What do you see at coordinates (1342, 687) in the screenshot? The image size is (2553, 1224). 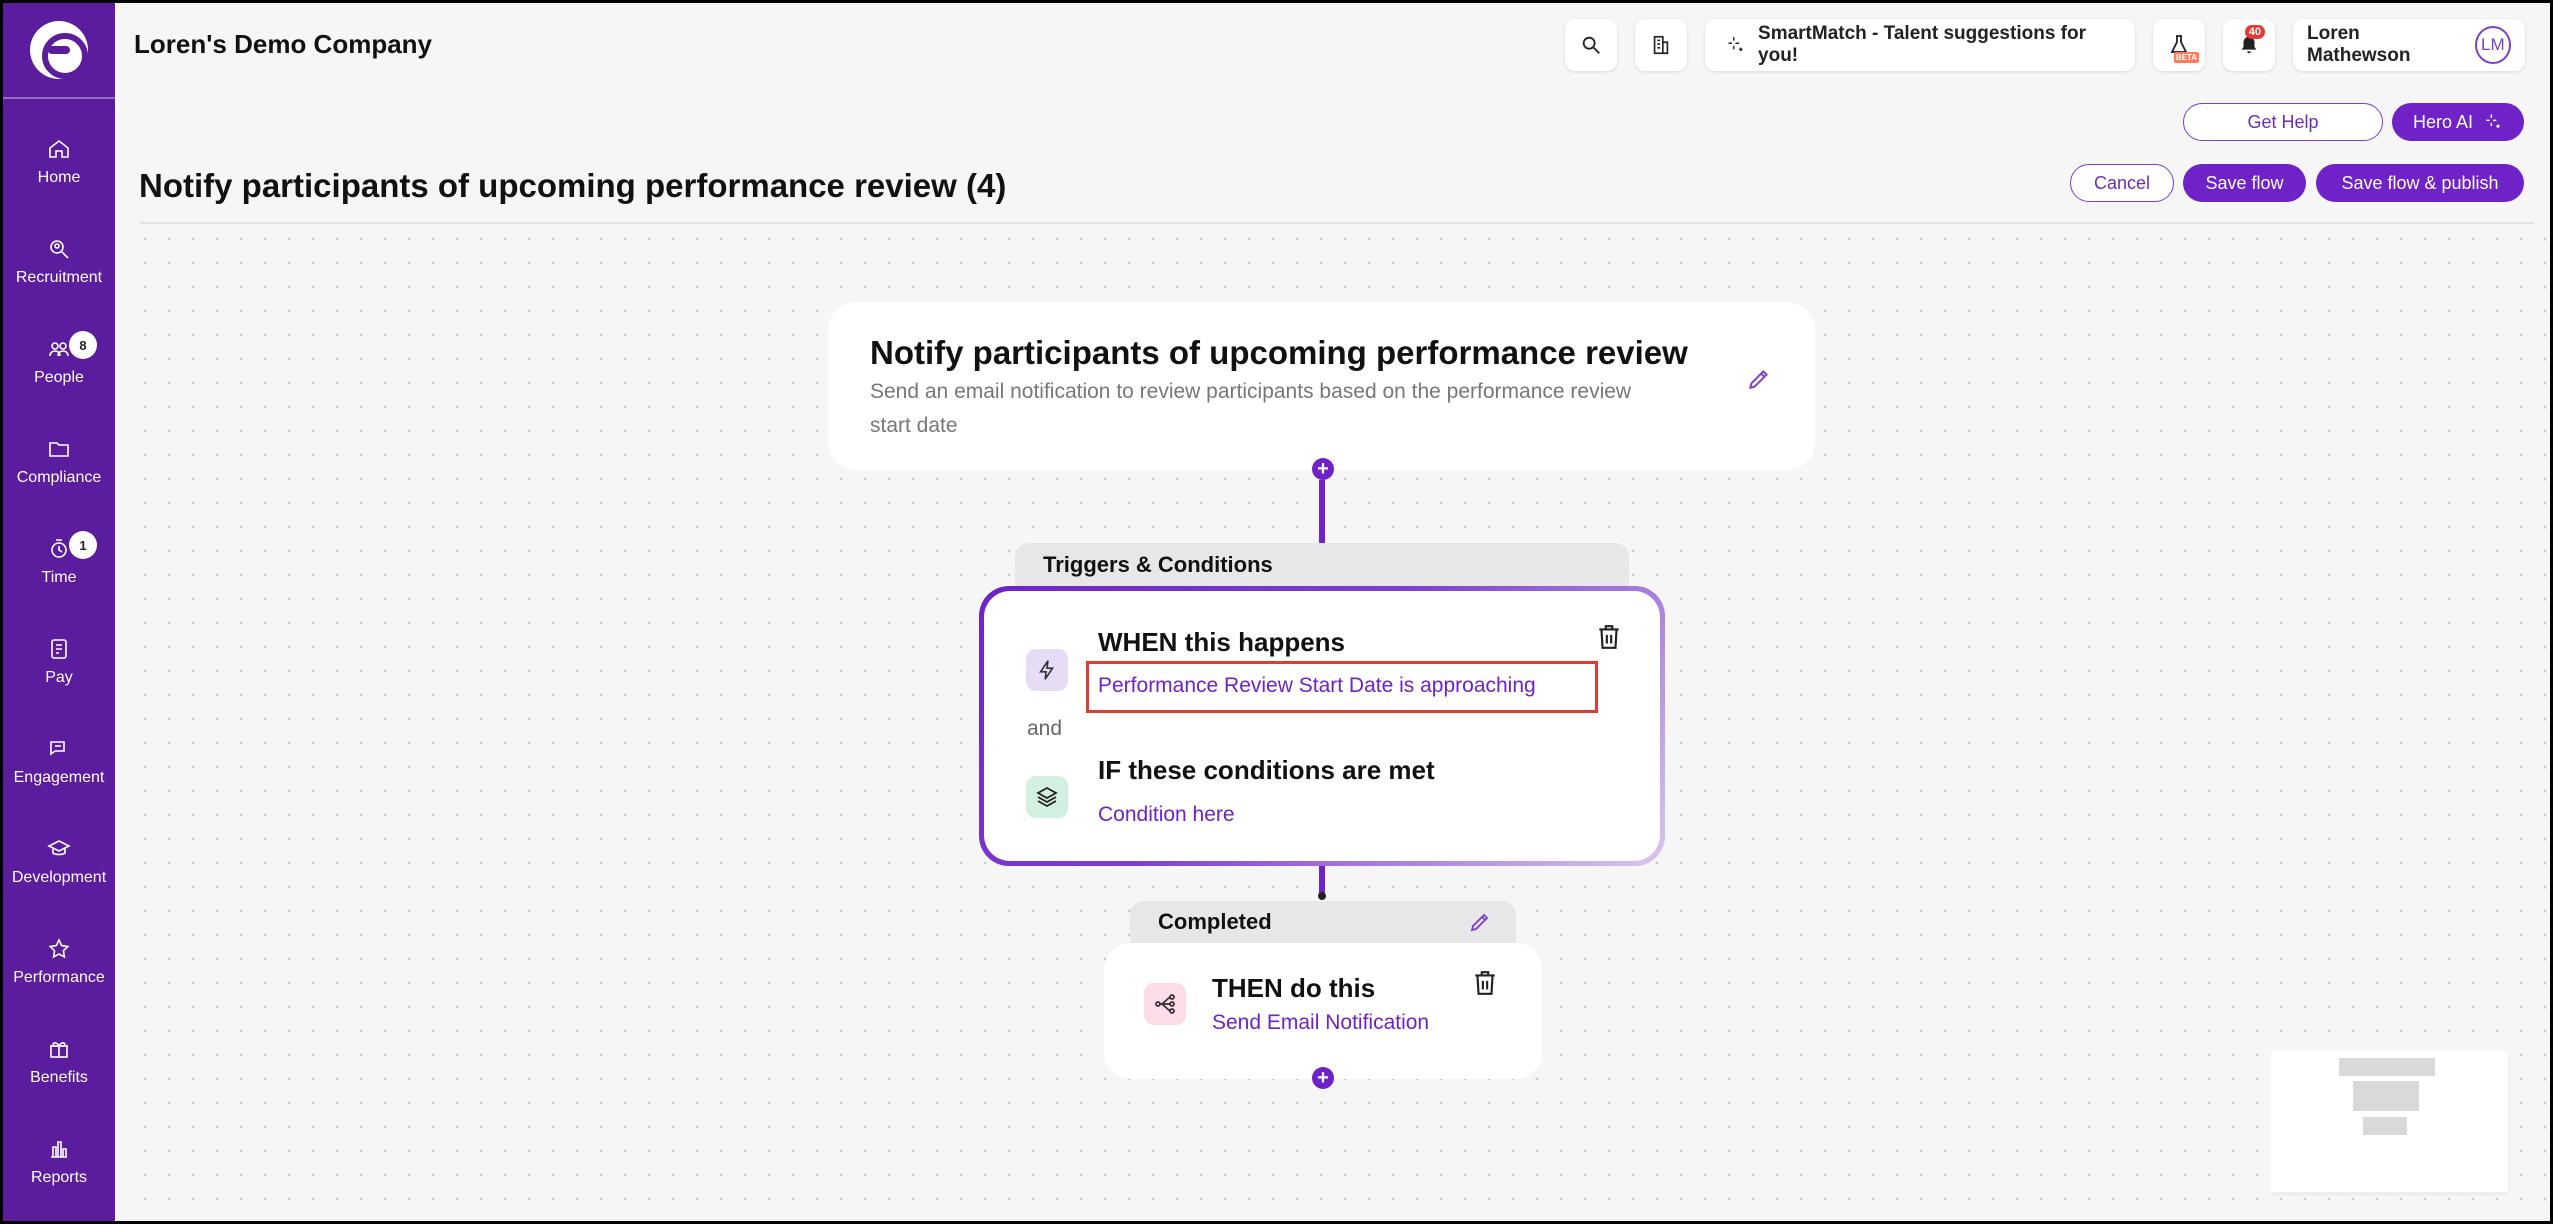 I see `highlight-box` at bounding box center [1342, 687].